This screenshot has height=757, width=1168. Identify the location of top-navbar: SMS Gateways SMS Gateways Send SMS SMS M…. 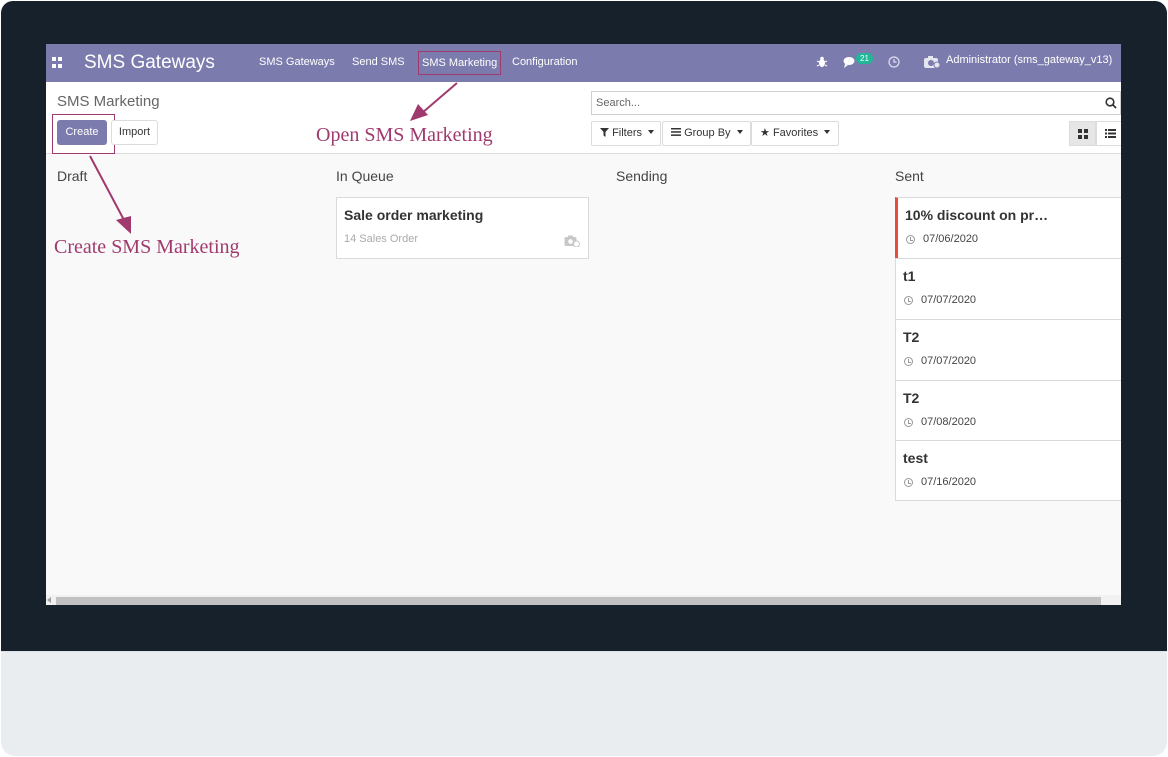
(583, 63).